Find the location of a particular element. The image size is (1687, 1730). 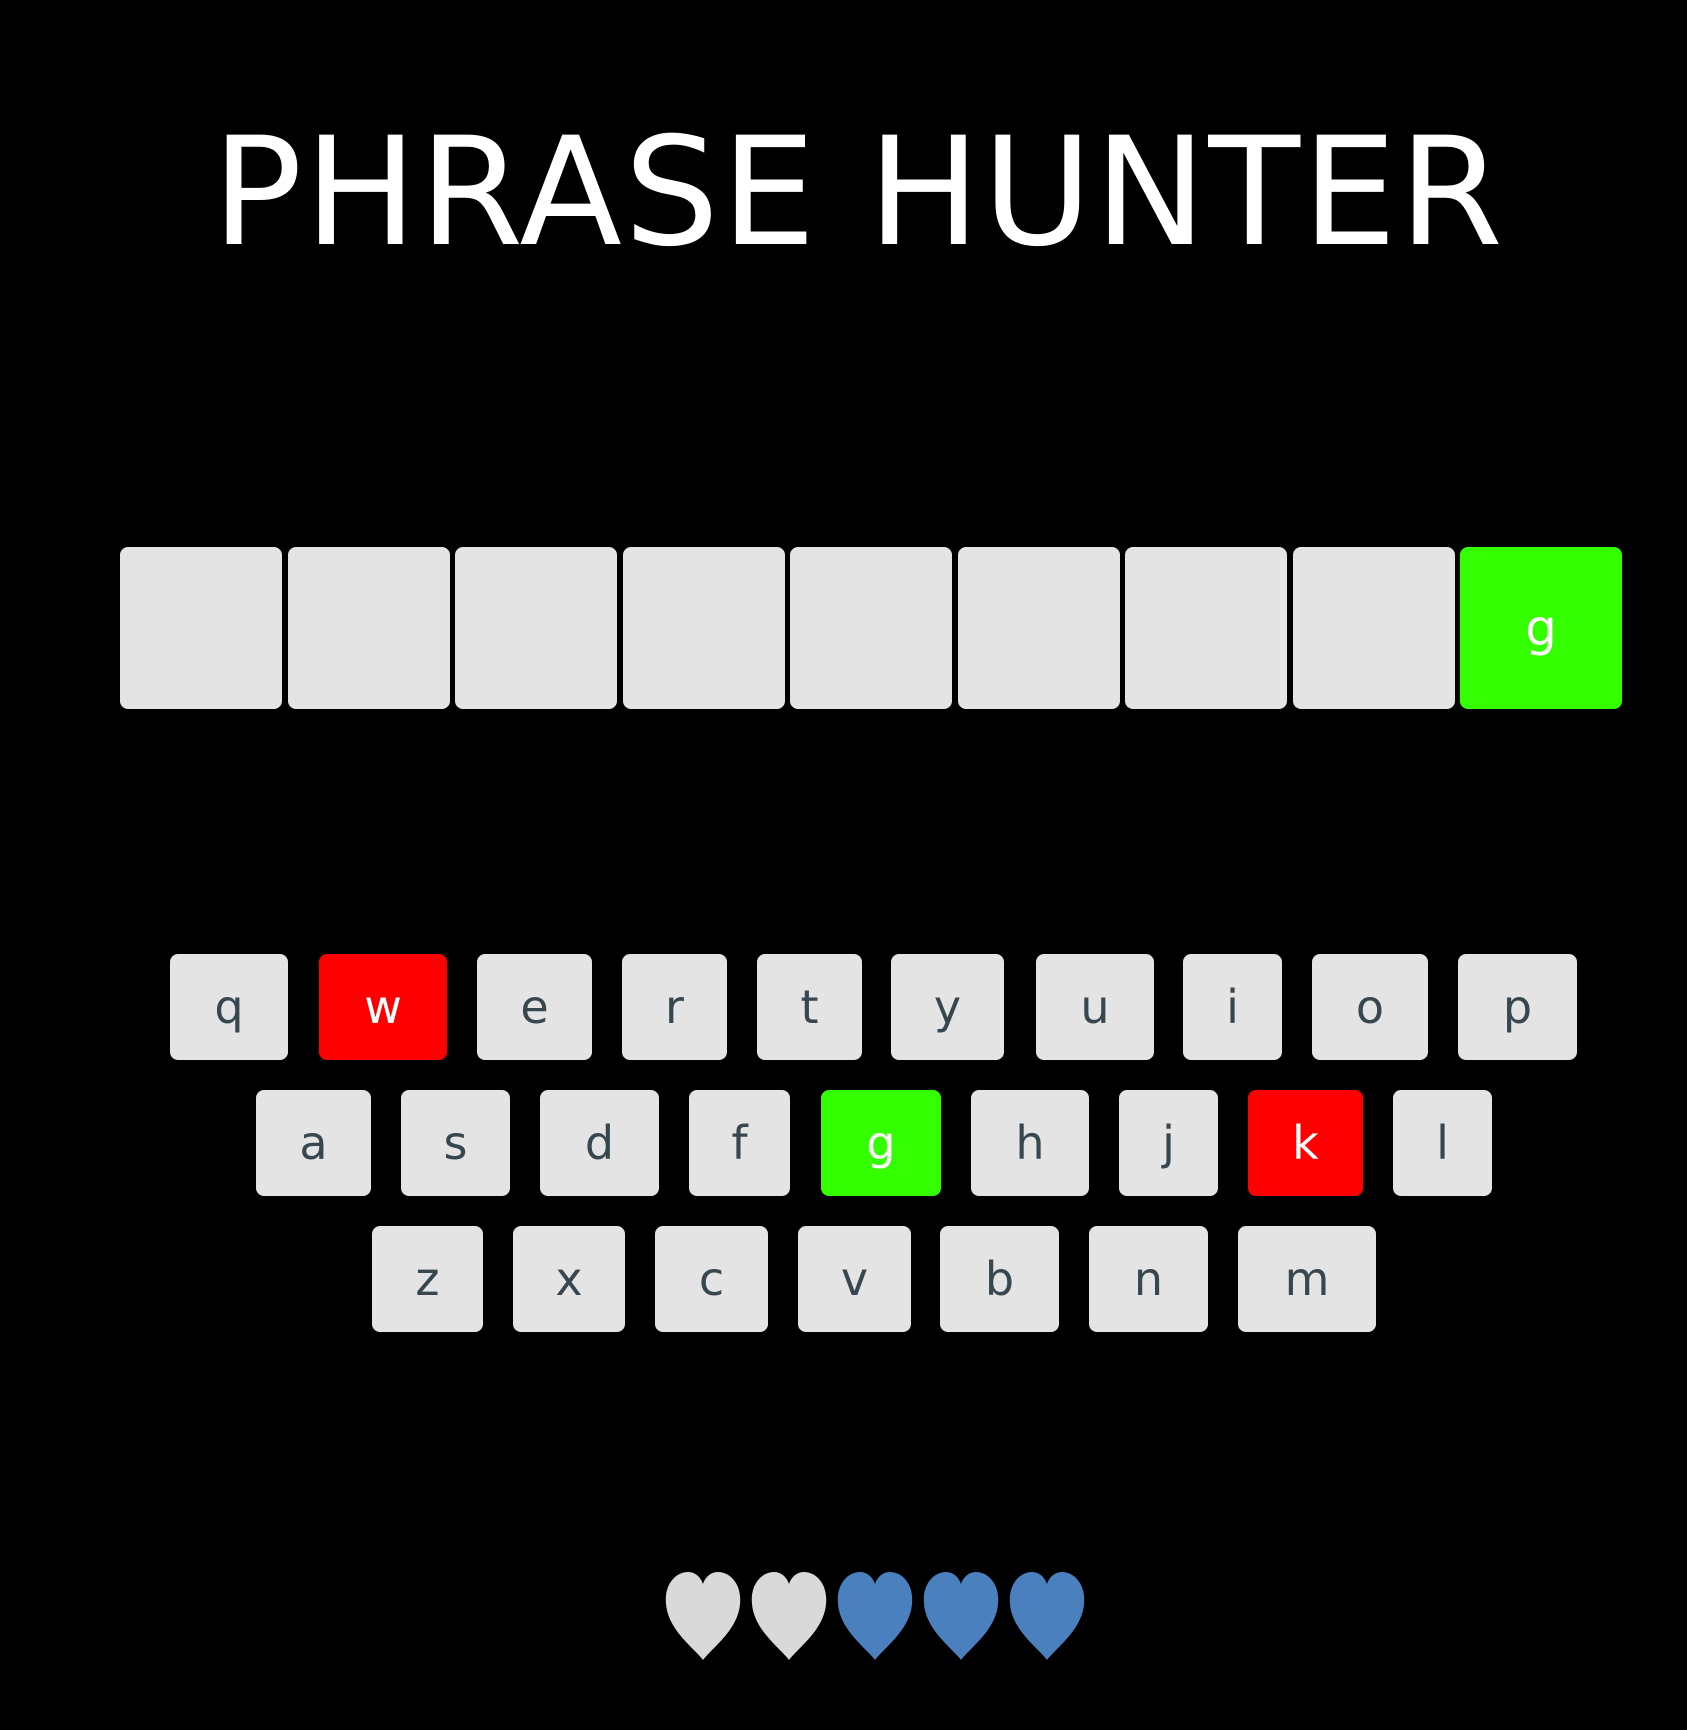

key-t: t is located at coordinates (809, 1007).